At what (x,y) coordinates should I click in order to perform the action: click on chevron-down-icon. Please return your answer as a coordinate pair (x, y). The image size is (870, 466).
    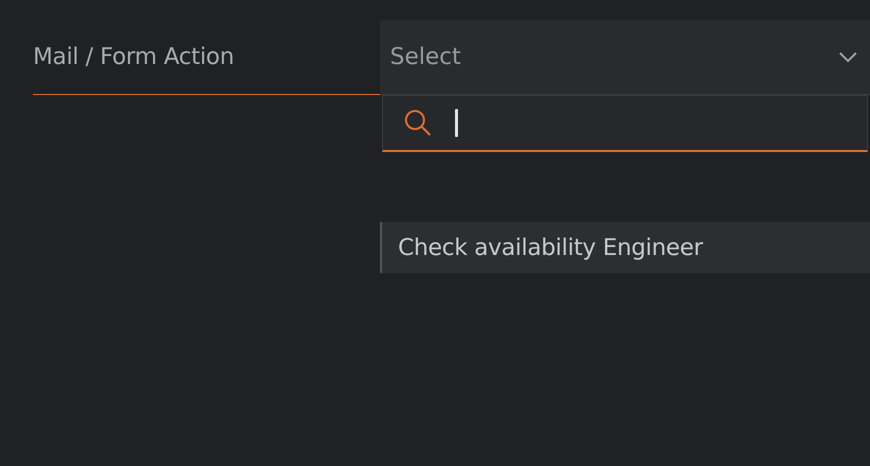
    Looking at the image, I should click on (848, 57).